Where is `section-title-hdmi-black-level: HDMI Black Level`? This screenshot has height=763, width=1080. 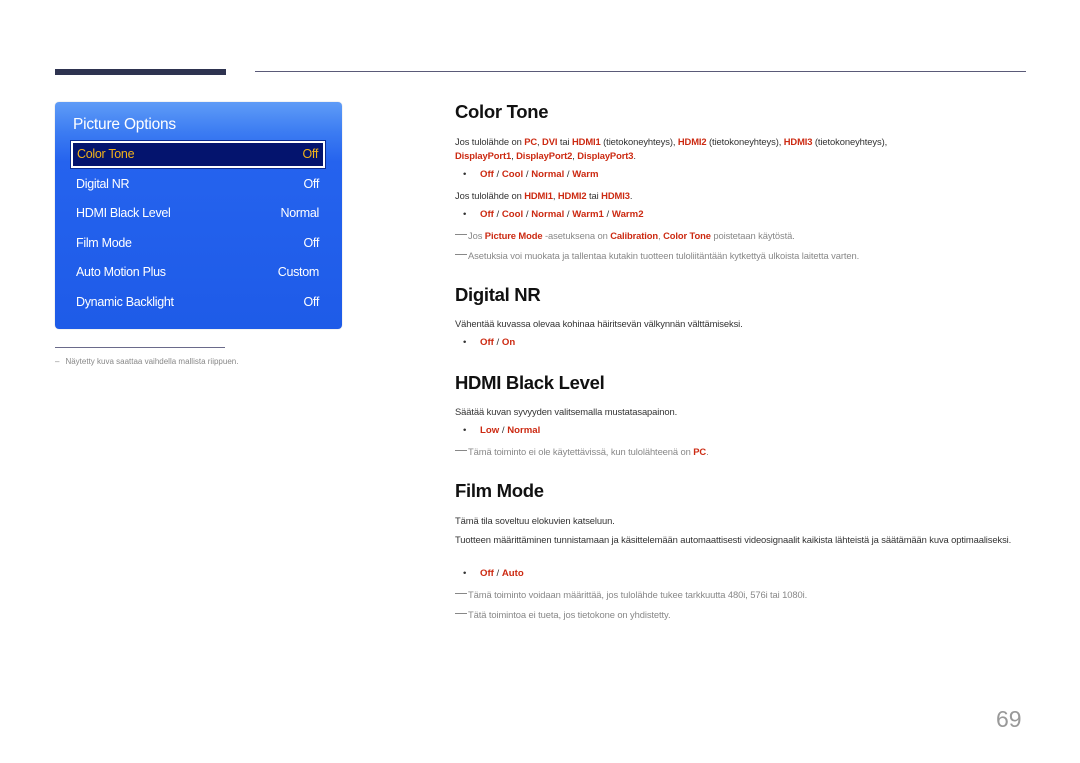 section-title-hdmi-black-level: HDMI Black Level is located at coordinates (530, 382).